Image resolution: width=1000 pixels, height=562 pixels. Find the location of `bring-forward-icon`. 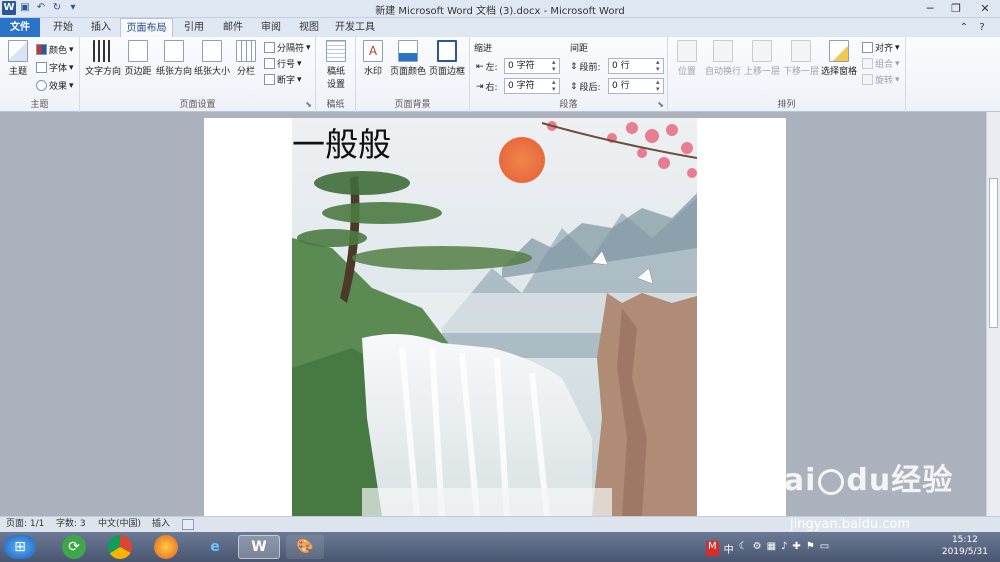

bring-forward-icon is located at coordinates (762, 51).